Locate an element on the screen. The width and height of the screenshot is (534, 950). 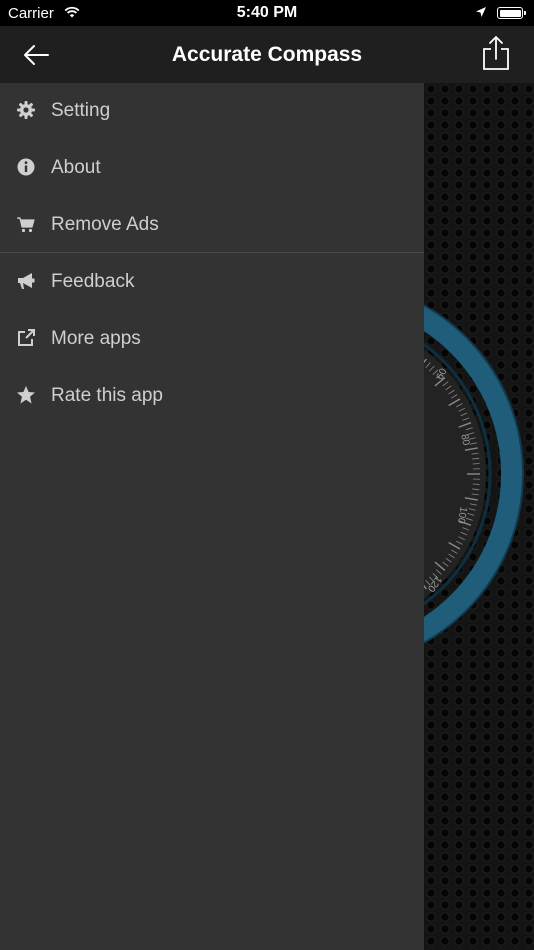
menu-item-rate-app: Rate this app is located at coordinates (212, 396).